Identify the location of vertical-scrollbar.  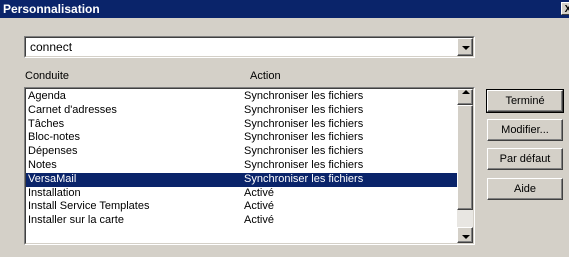
(465, 166).